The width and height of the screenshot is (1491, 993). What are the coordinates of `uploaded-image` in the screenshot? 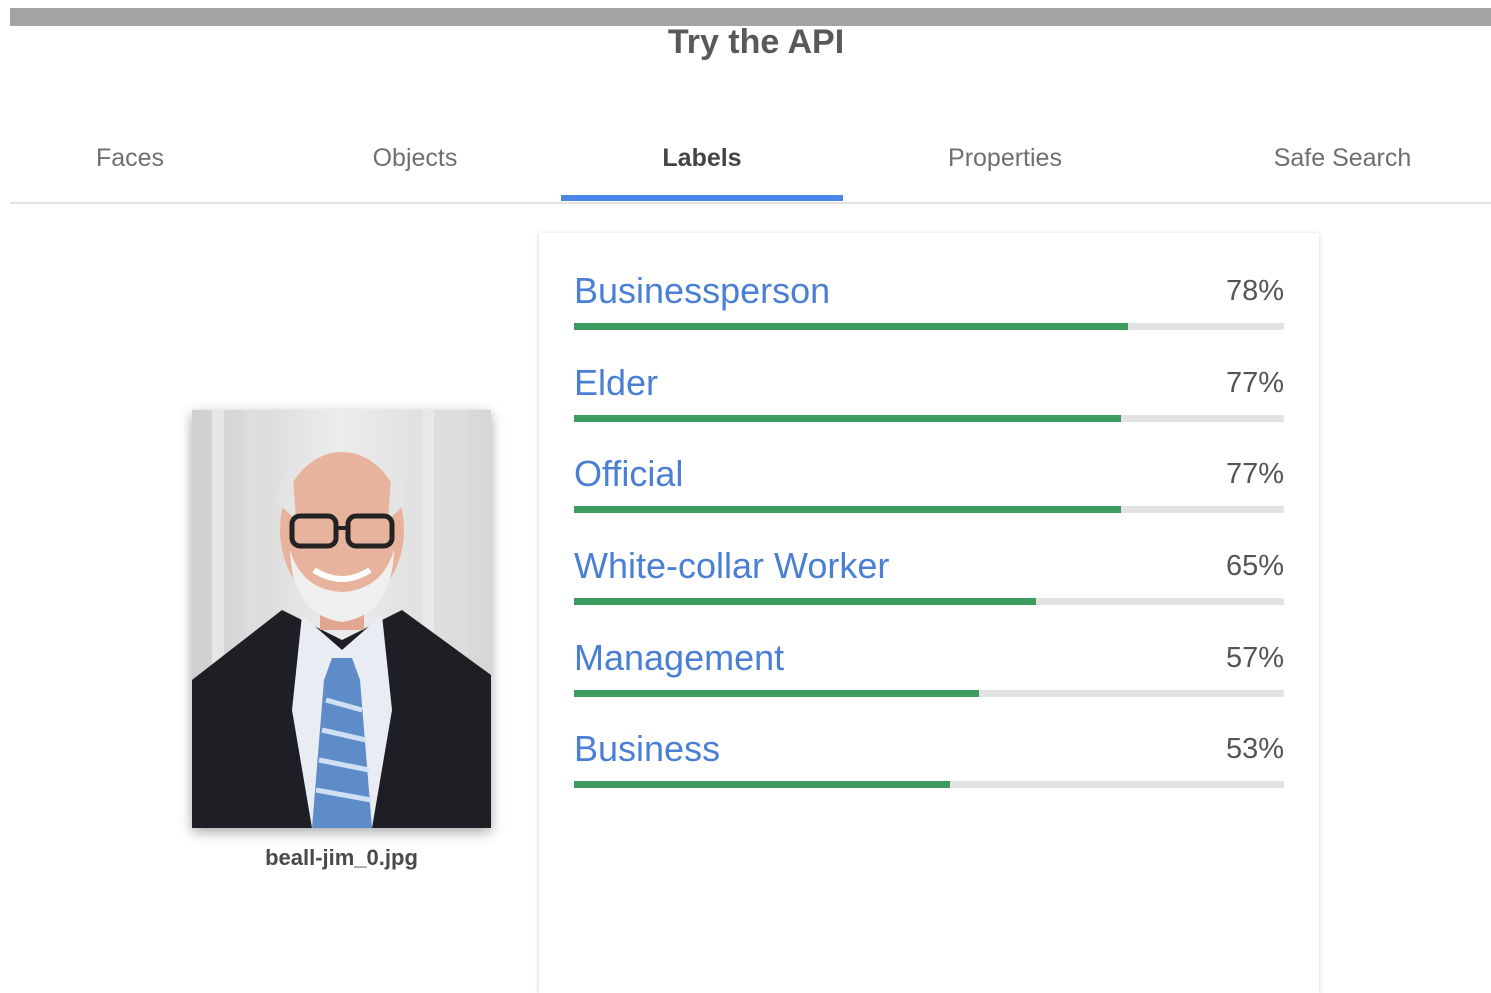 It's located at (341, 619).